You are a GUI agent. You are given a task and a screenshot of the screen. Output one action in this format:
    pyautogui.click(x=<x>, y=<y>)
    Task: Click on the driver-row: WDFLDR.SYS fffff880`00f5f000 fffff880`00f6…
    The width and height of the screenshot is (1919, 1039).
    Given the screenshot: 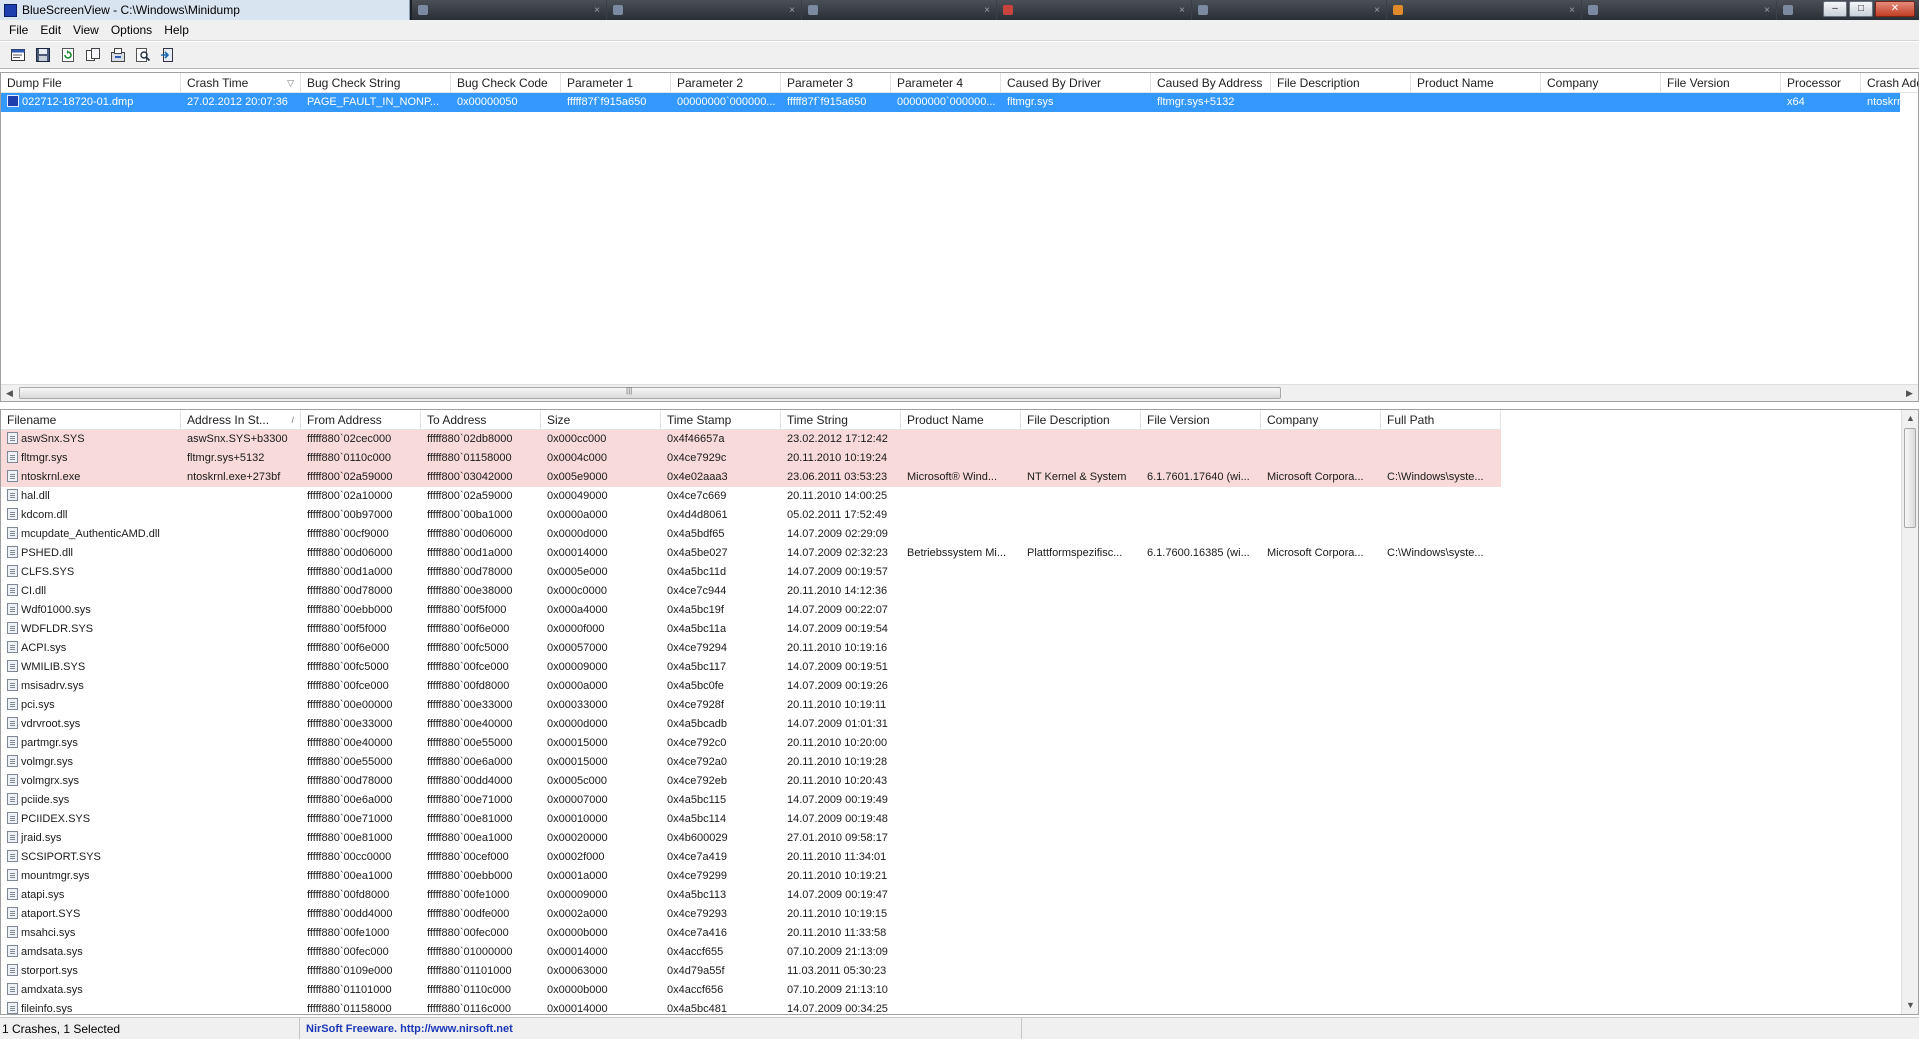 What is the action you would take?
    pyautogui.click(x=950, y=629)
    